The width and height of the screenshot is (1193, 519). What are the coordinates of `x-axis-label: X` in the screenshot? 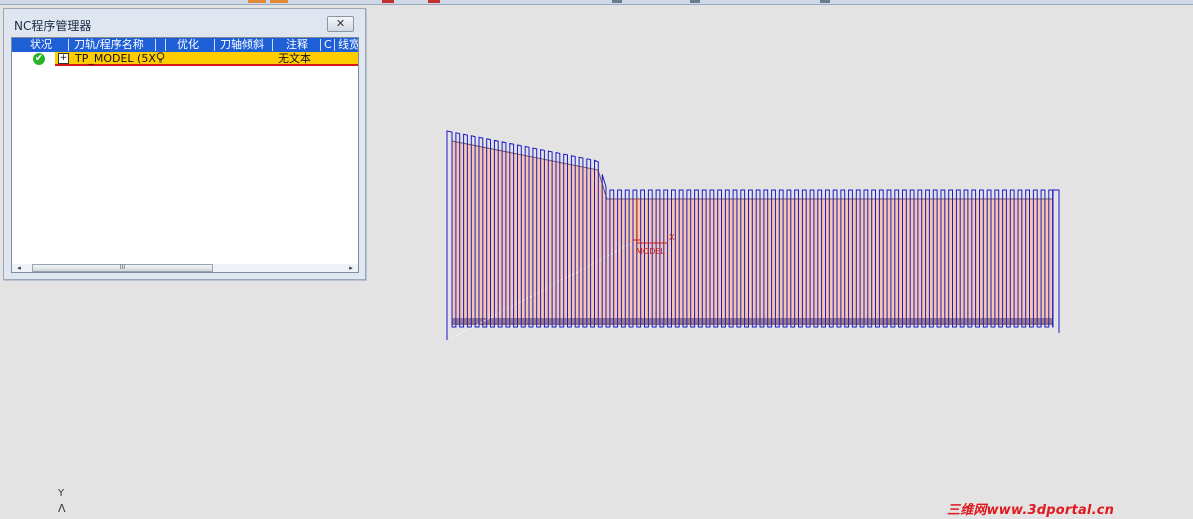 It's located at (672, 237).